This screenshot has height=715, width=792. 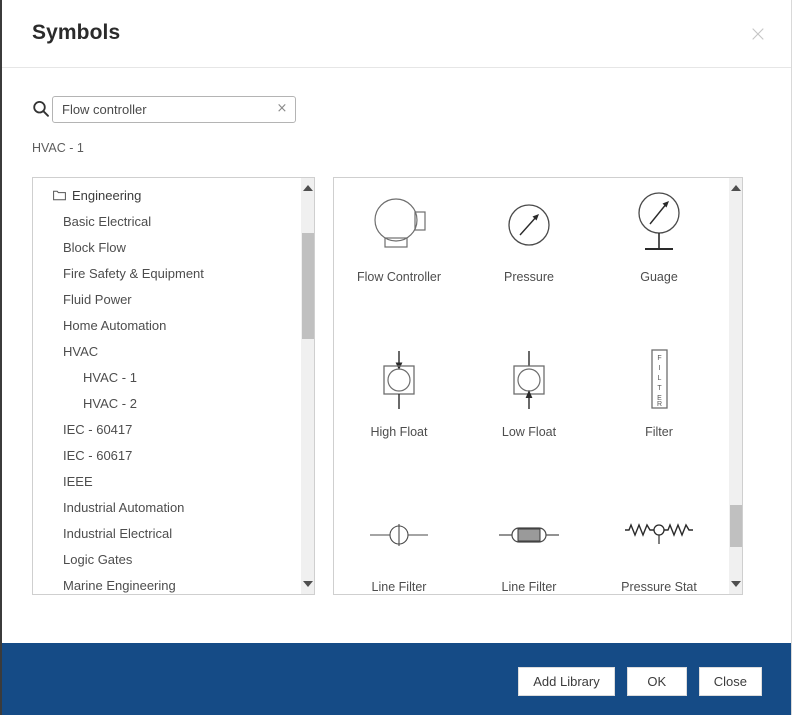 I want to click on tree-item: Block Flow, so click(x=165, y=248).